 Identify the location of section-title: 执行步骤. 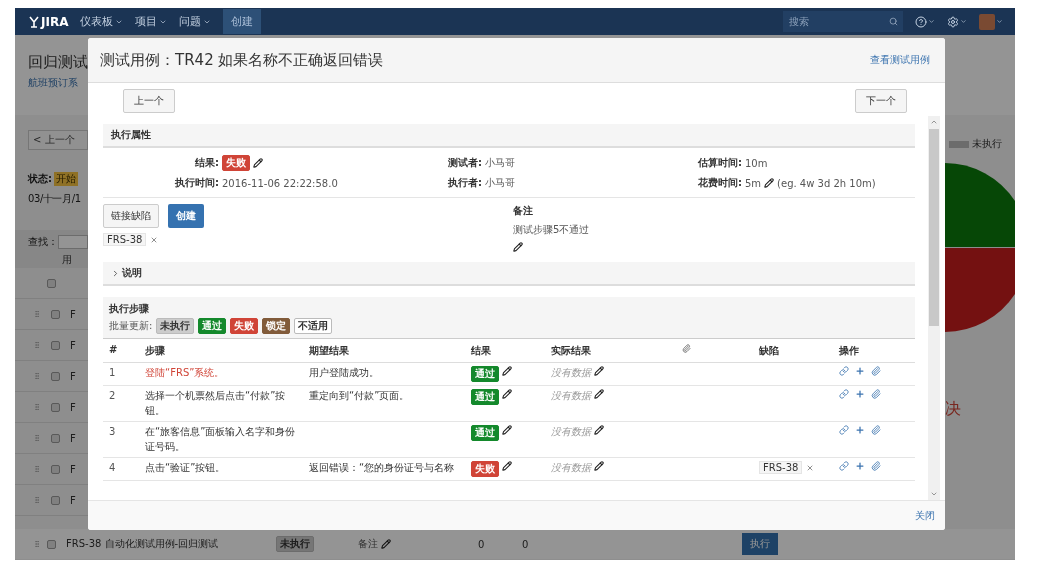
(129, 309).